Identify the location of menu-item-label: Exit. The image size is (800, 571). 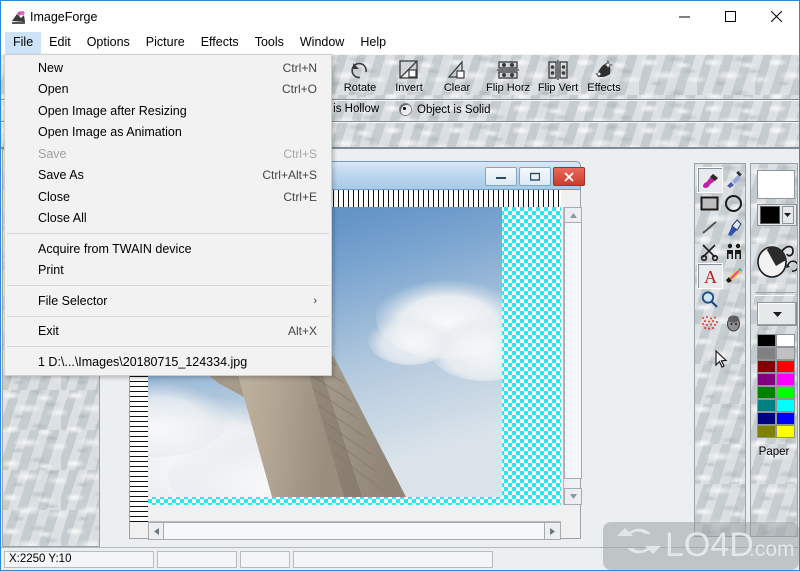
(48, 331).